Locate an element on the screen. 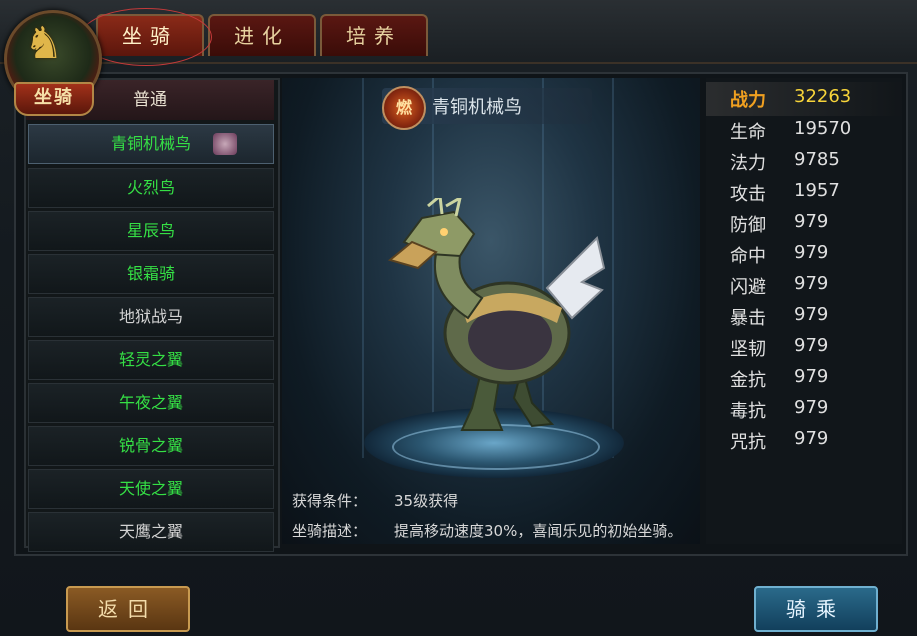 The width and height of the screenshot is (917, 636). stat-row: 法力 9785 is located at coordinates (785, 162).